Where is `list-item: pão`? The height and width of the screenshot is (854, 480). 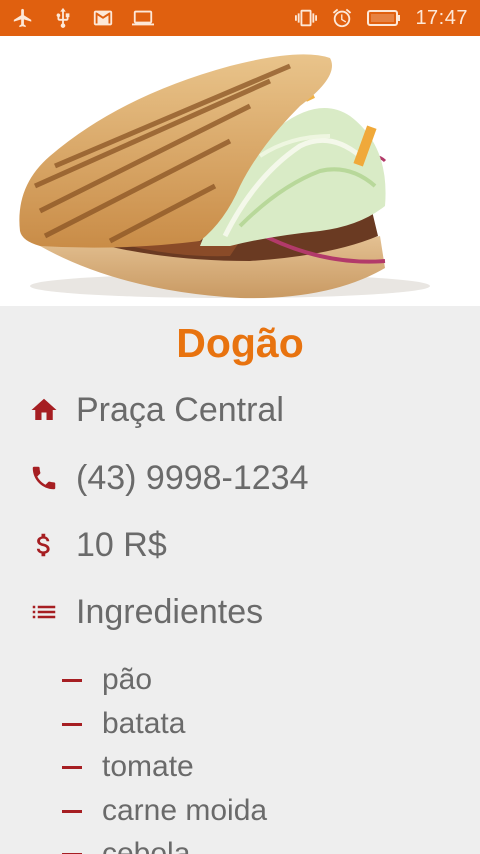
list-item: pão is located at coordinates (240, 683).